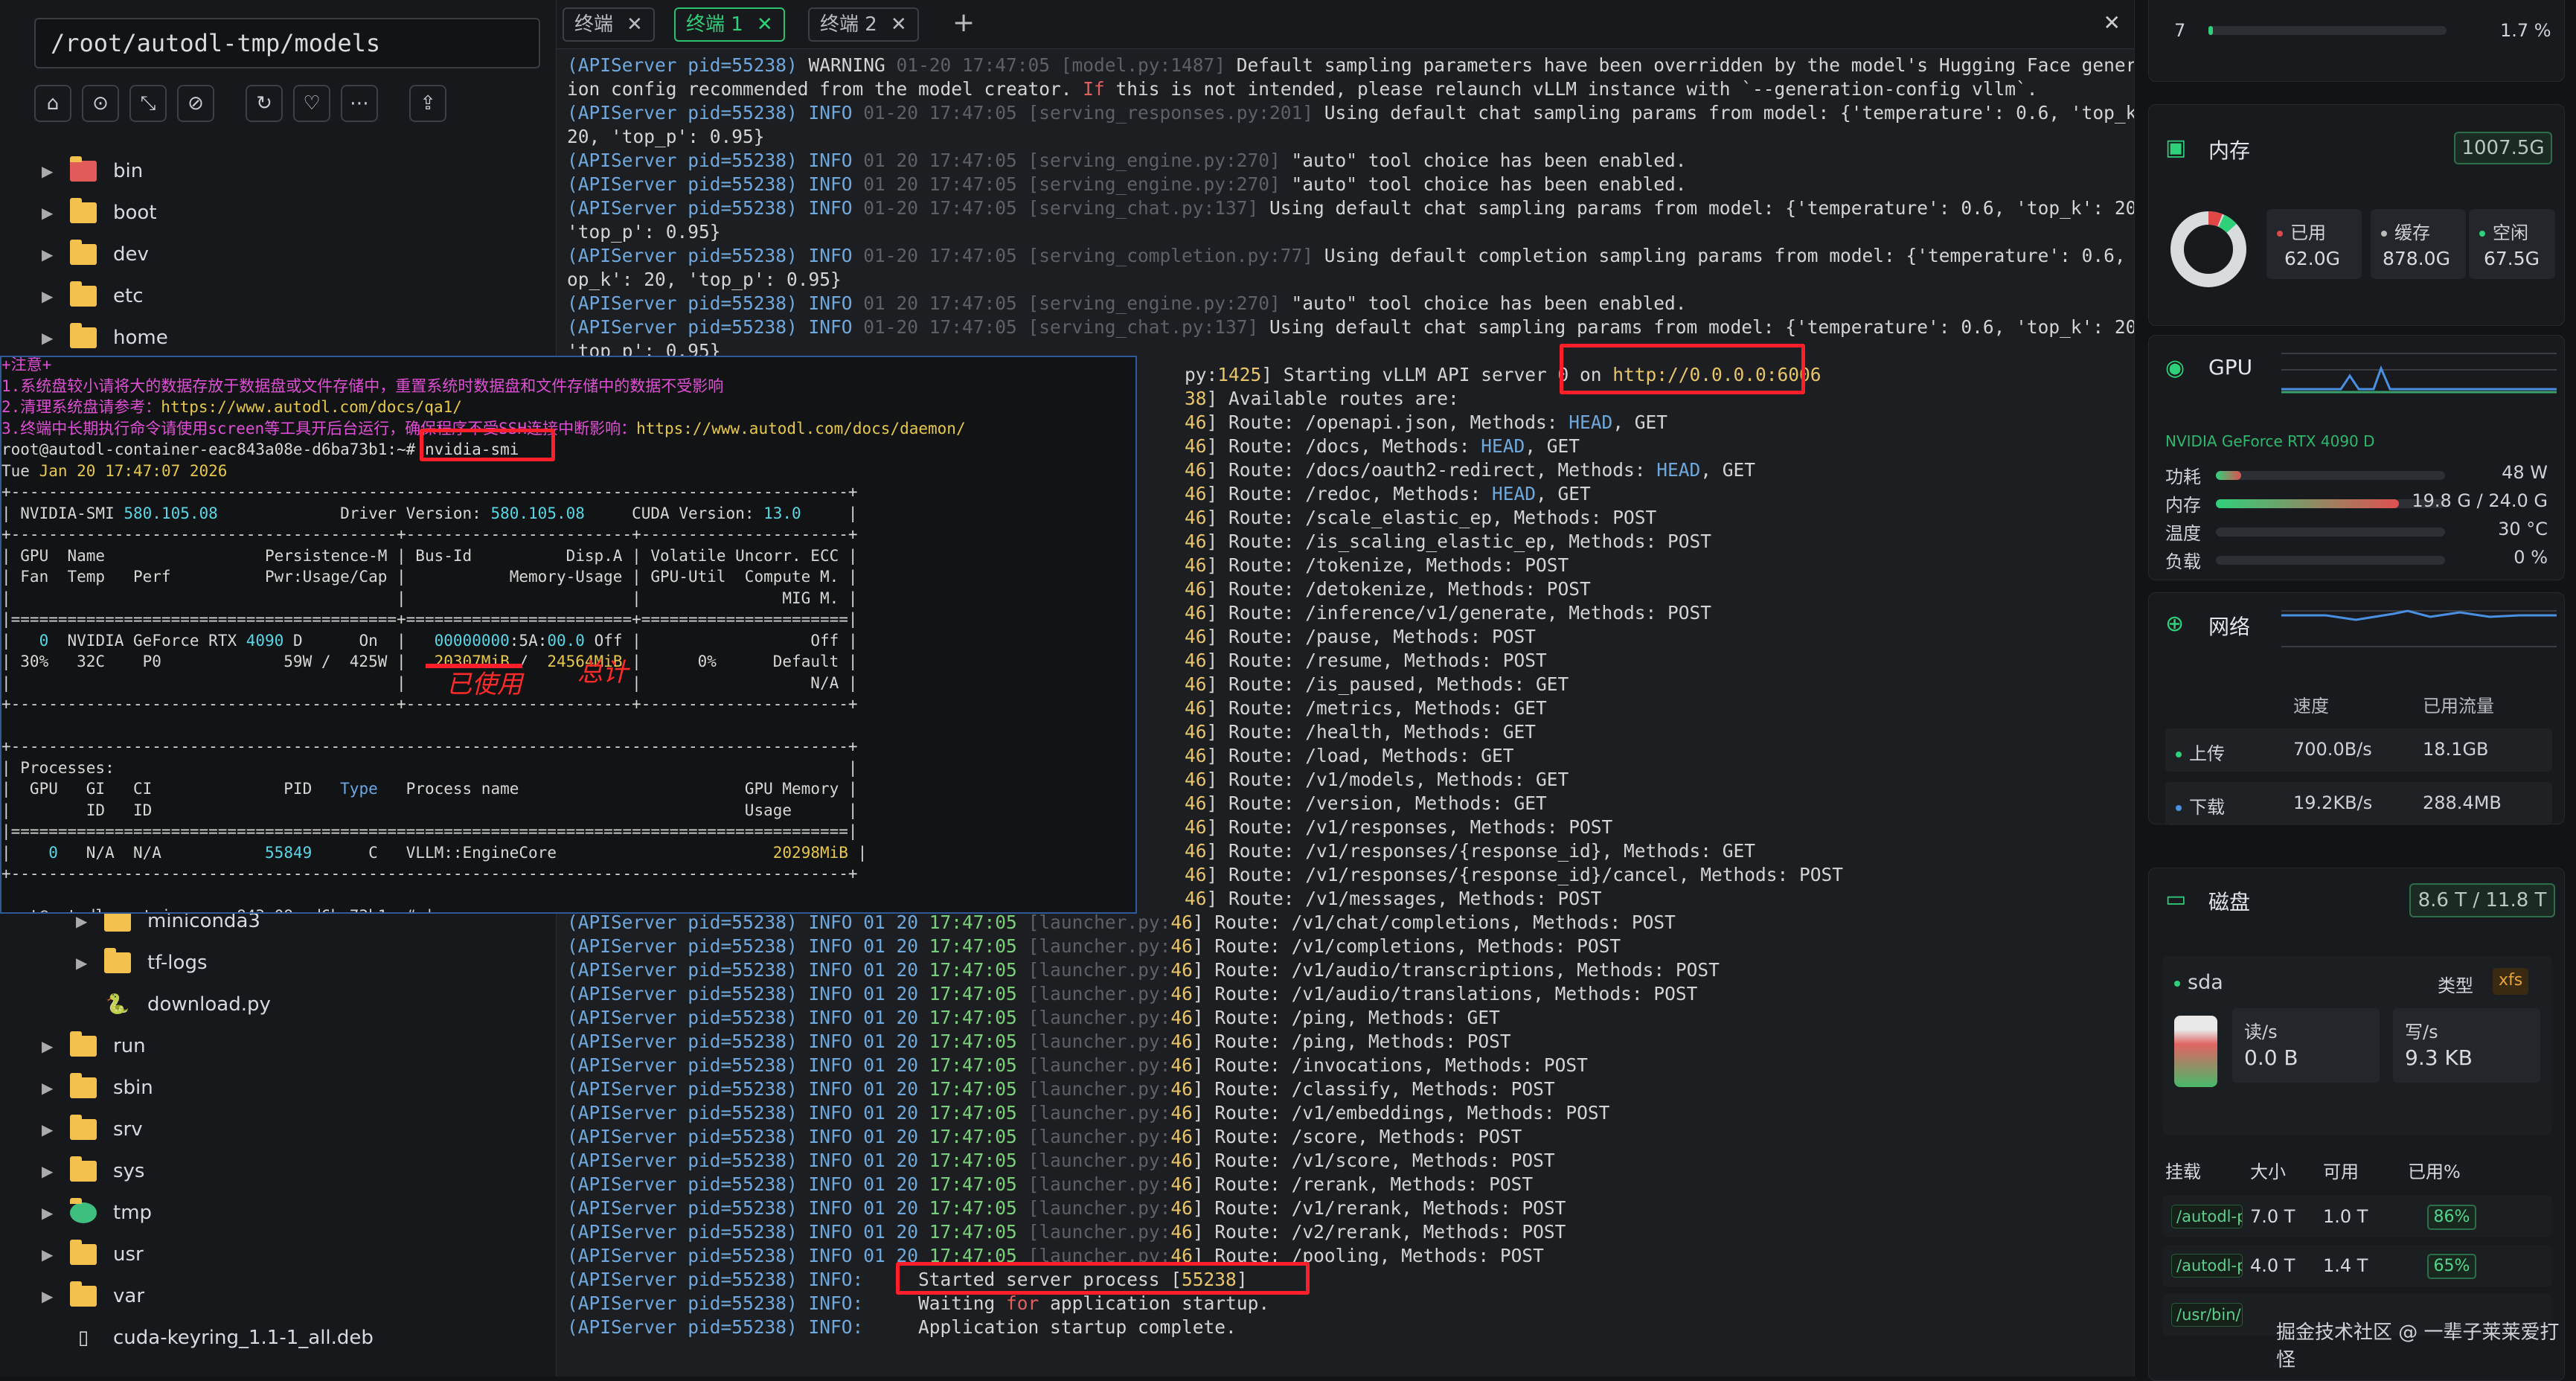 The width and height of the screenshot is (2576, 1381). What do you see at coordinates (99, 213) in the screenshot?
I see `tree-item-boot: ▶ boot` at bounding box center [99, 213].